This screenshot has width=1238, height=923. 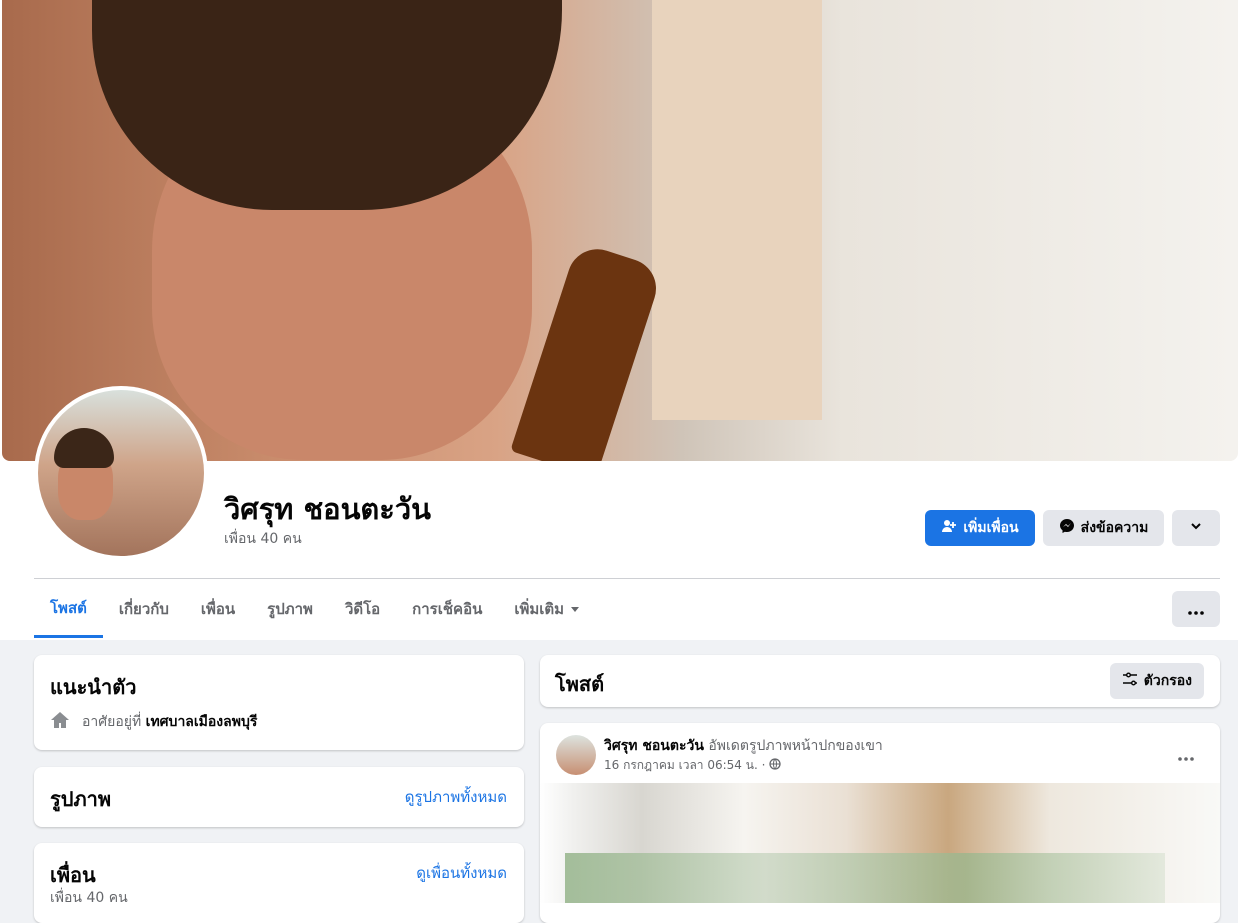 I want to click on message-label: ส่งข้อความ, so click(x=1114, y=528).